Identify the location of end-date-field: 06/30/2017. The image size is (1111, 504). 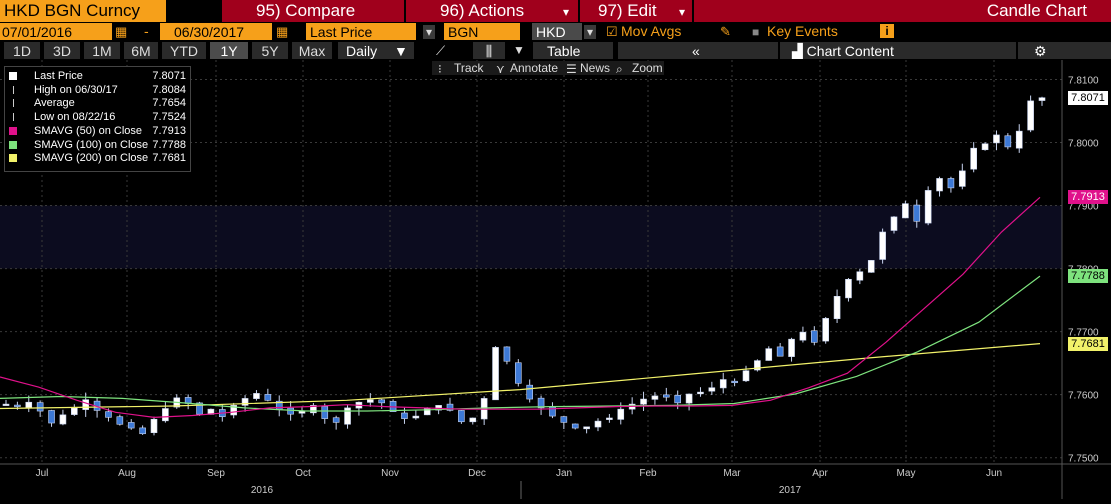
(216, 31).